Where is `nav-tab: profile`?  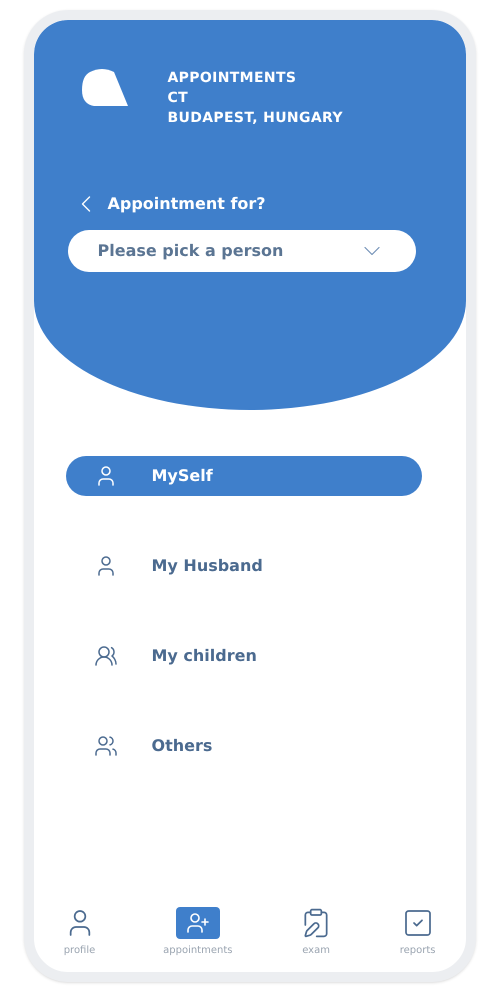
nav-tab: profile is located at coordinates (80, 932).